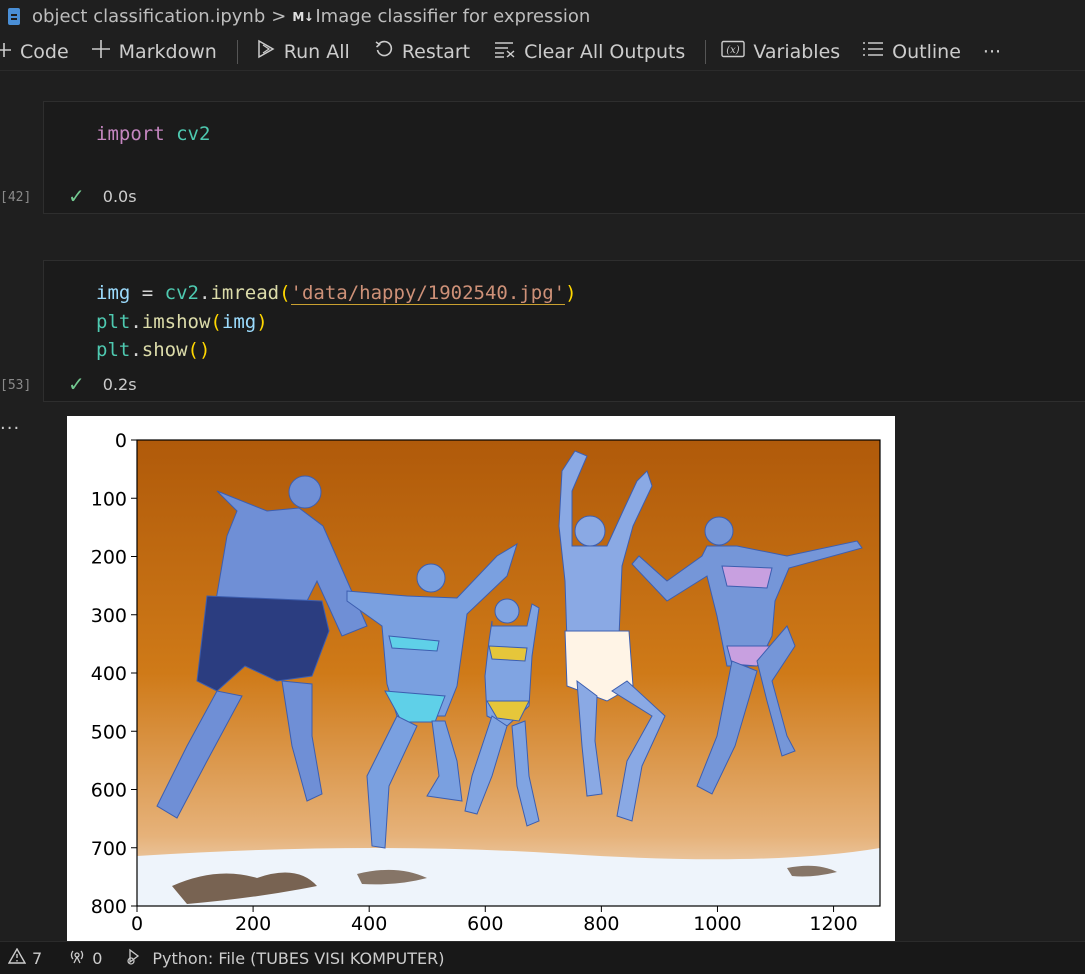  I want to click on y-axis: 0 100 200 300 400 500 600 700 800, so click(114, 674).